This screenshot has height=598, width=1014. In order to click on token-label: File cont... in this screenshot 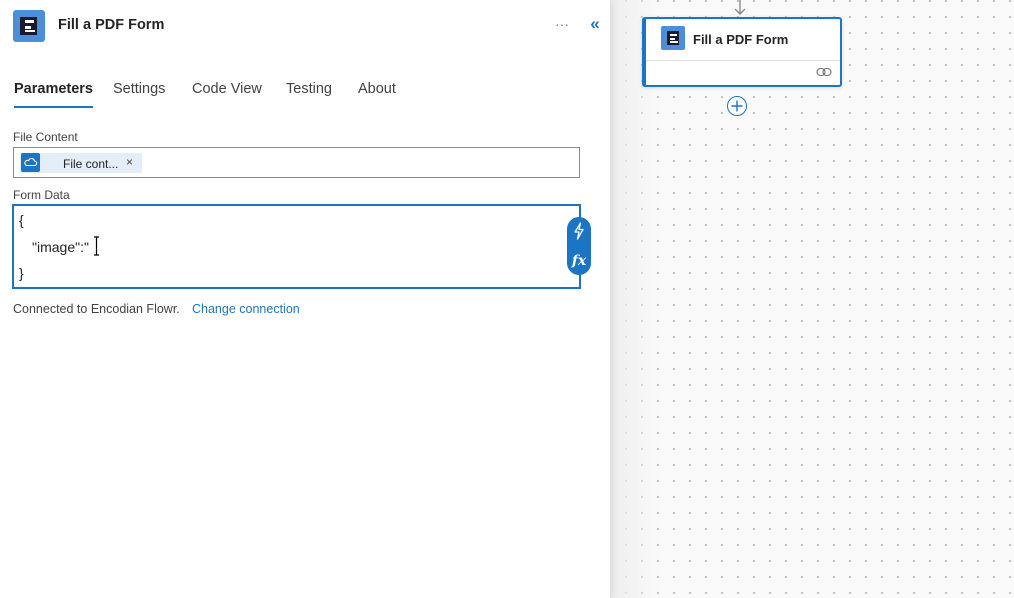, I will do `click(91, 164)`.